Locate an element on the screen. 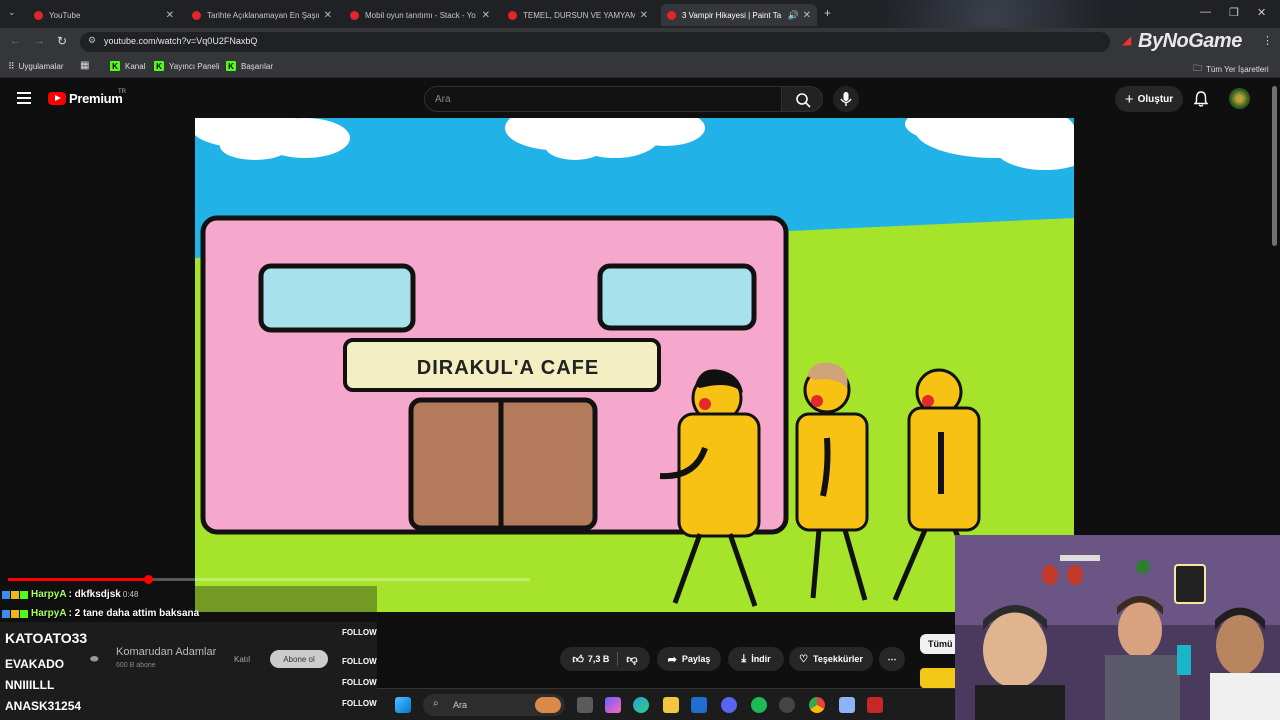 The image size is (1280, 720). tab-title: Tarihte Açıklanamayan En Şaşırt is located at coordinates (263, 15).